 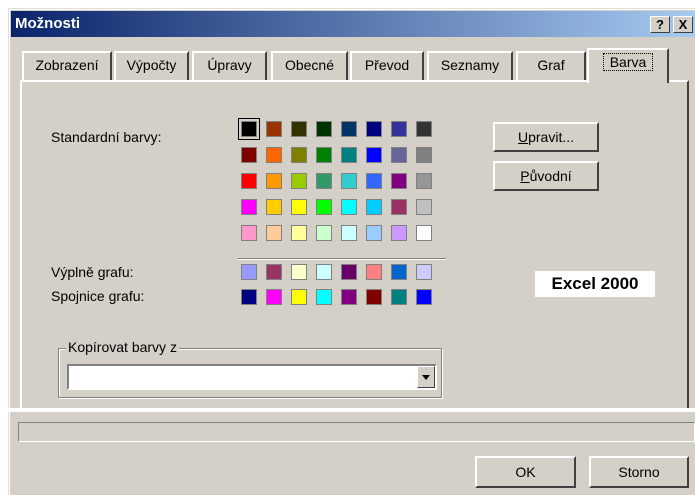 I want to click on close-button: X, so click(x=683, y=24).